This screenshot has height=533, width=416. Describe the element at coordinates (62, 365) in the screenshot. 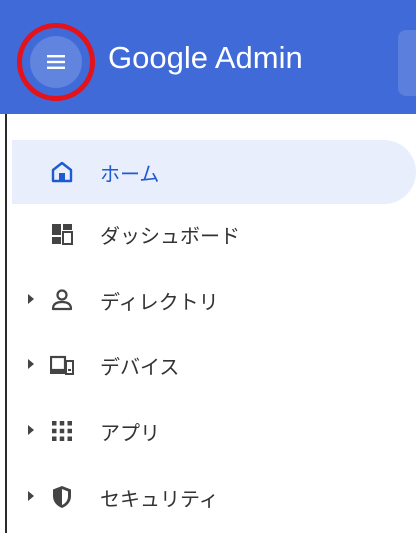

I see `devices-icon` at that location.